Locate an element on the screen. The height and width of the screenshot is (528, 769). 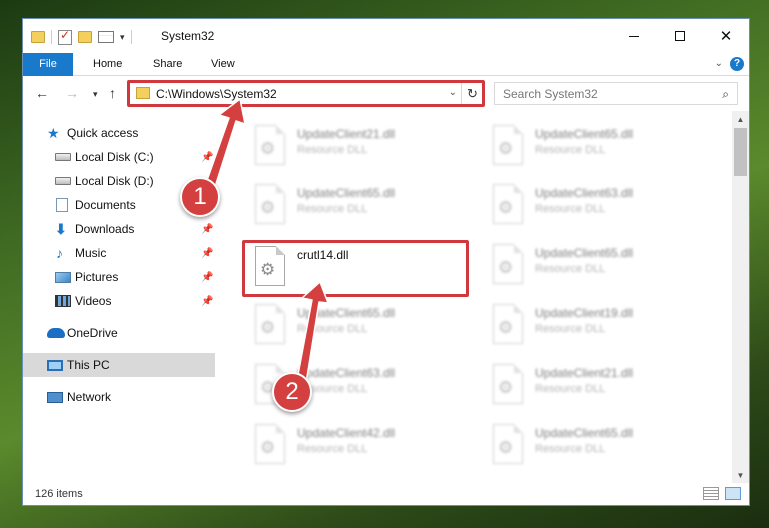
videos-icon is located at coordinates (63, 301).